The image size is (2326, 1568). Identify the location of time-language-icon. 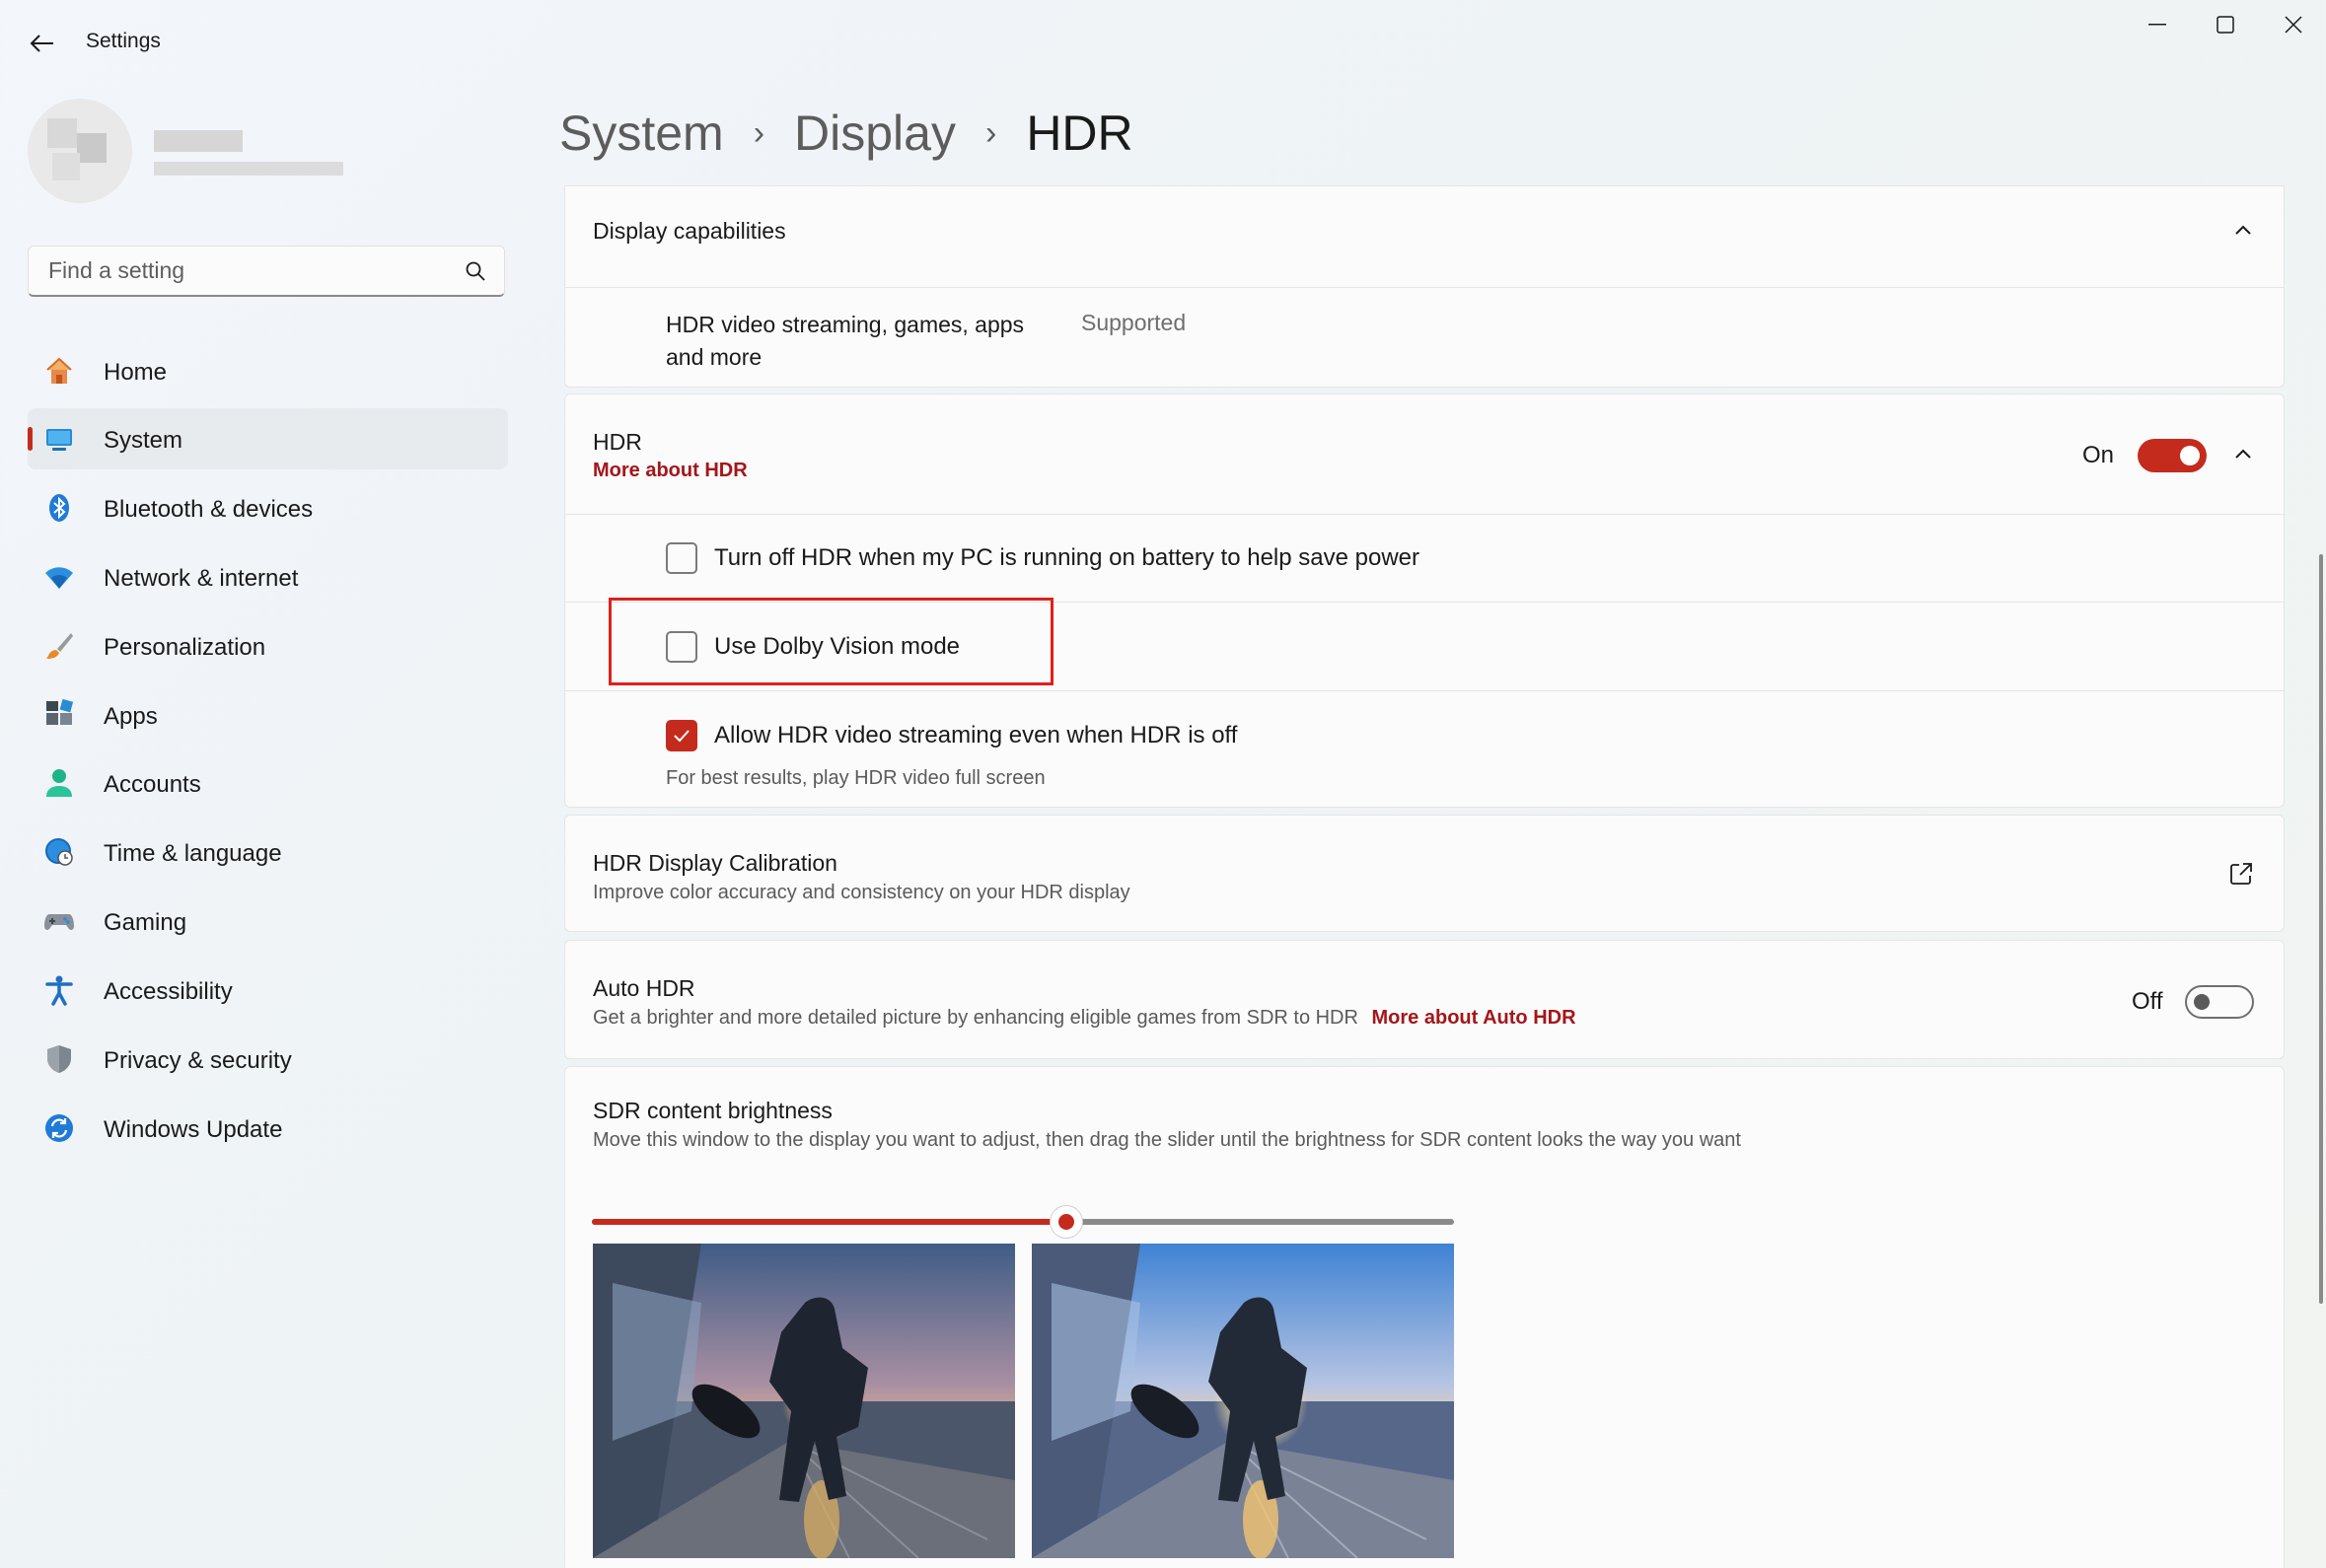
(59, 852).